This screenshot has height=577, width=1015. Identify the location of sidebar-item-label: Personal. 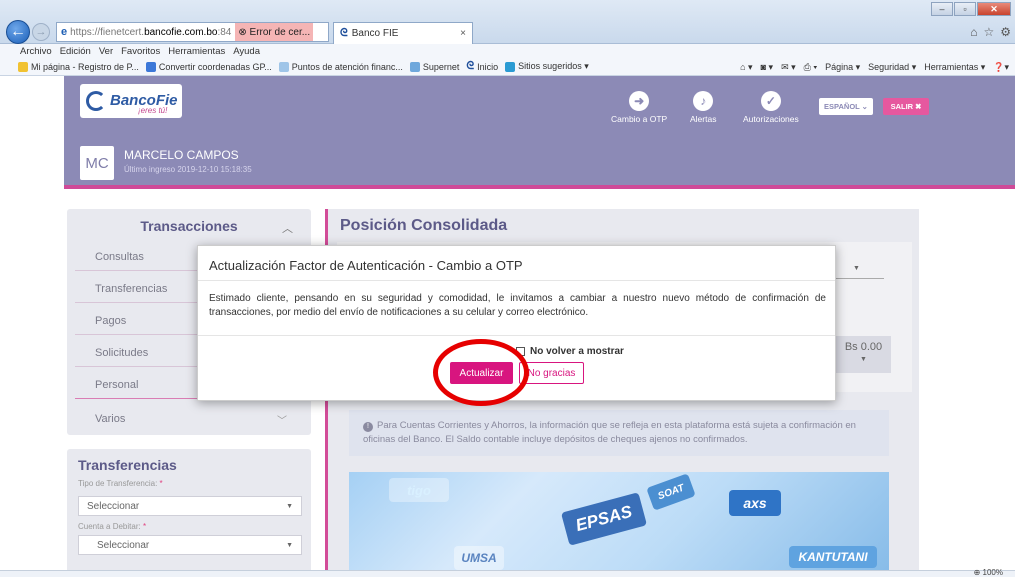
(117, 384).